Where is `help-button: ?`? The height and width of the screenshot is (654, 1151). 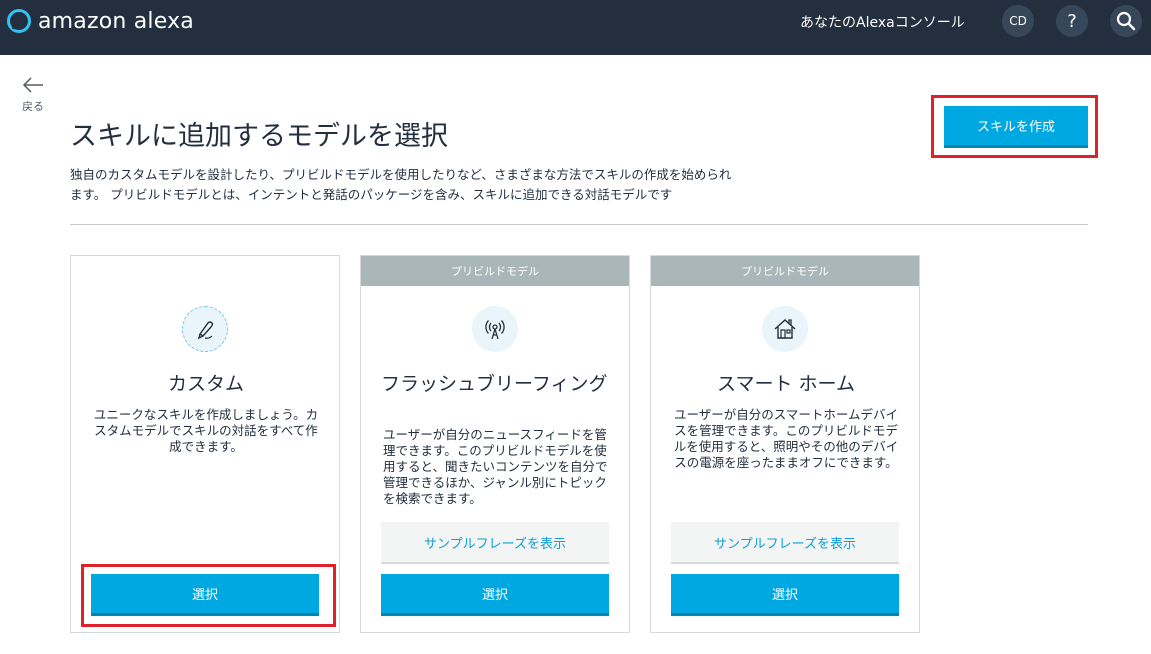
help-button: ? is located at coordinates (1072, 21).